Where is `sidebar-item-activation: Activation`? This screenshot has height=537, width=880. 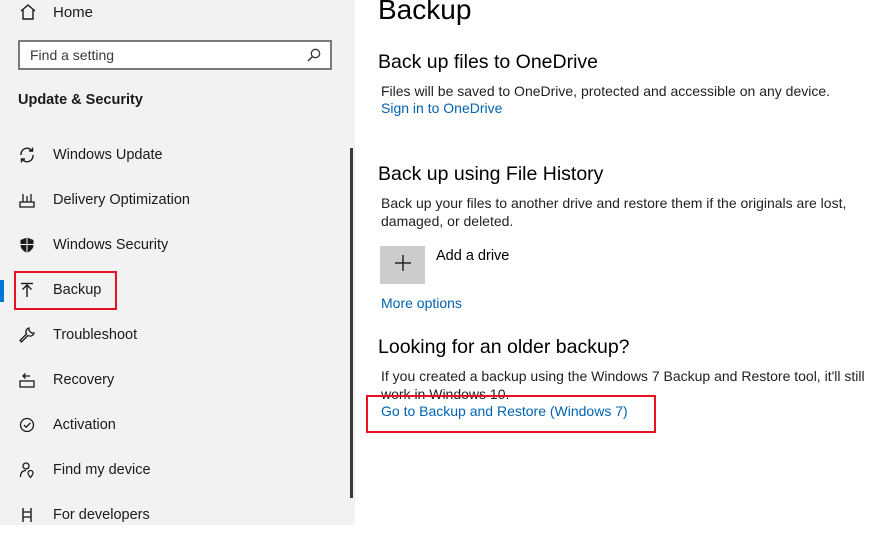
sidebar-item-activation: Activation is located at coordinates (175, 424).